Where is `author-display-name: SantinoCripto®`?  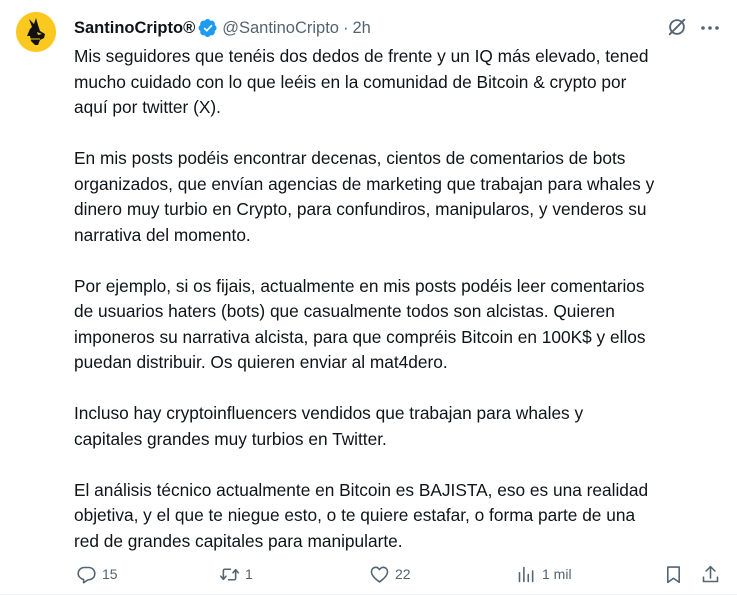 author-display-name: SantinoCripto® is located at coordinates (134, 28).